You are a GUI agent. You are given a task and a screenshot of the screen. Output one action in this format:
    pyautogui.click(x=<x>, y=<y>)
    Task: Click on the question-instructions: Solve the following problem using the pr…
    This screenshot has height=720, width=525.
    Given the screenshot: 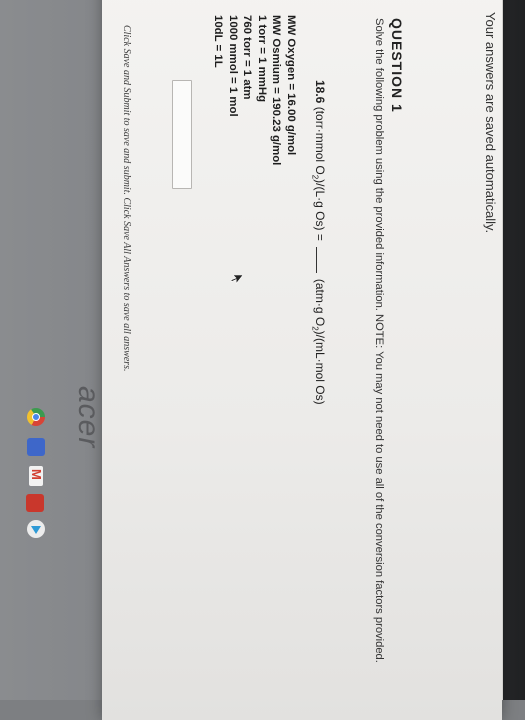 What is the action you would take?
    pyautogui.click(x=379, y=340)
    